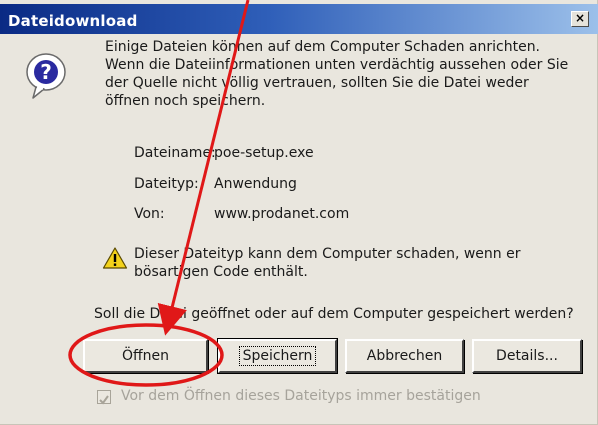 The image size is (598, 425). What do you see at coordinates (73, 21) in the screenshot?
I see `dialog-title: Dateidownload` at bounding box center [73, 21].